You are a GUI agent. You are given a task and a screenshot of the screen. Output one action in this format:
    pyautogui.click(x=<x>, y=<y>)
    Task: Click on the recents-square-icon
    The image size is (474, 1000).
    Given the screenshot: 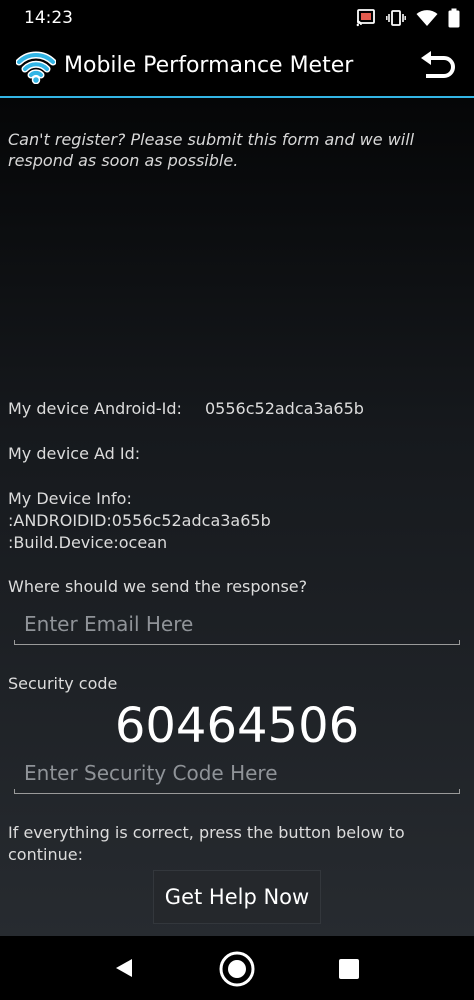 What is the action you would take?
    pyautogui.click(x=349, y=969)
    